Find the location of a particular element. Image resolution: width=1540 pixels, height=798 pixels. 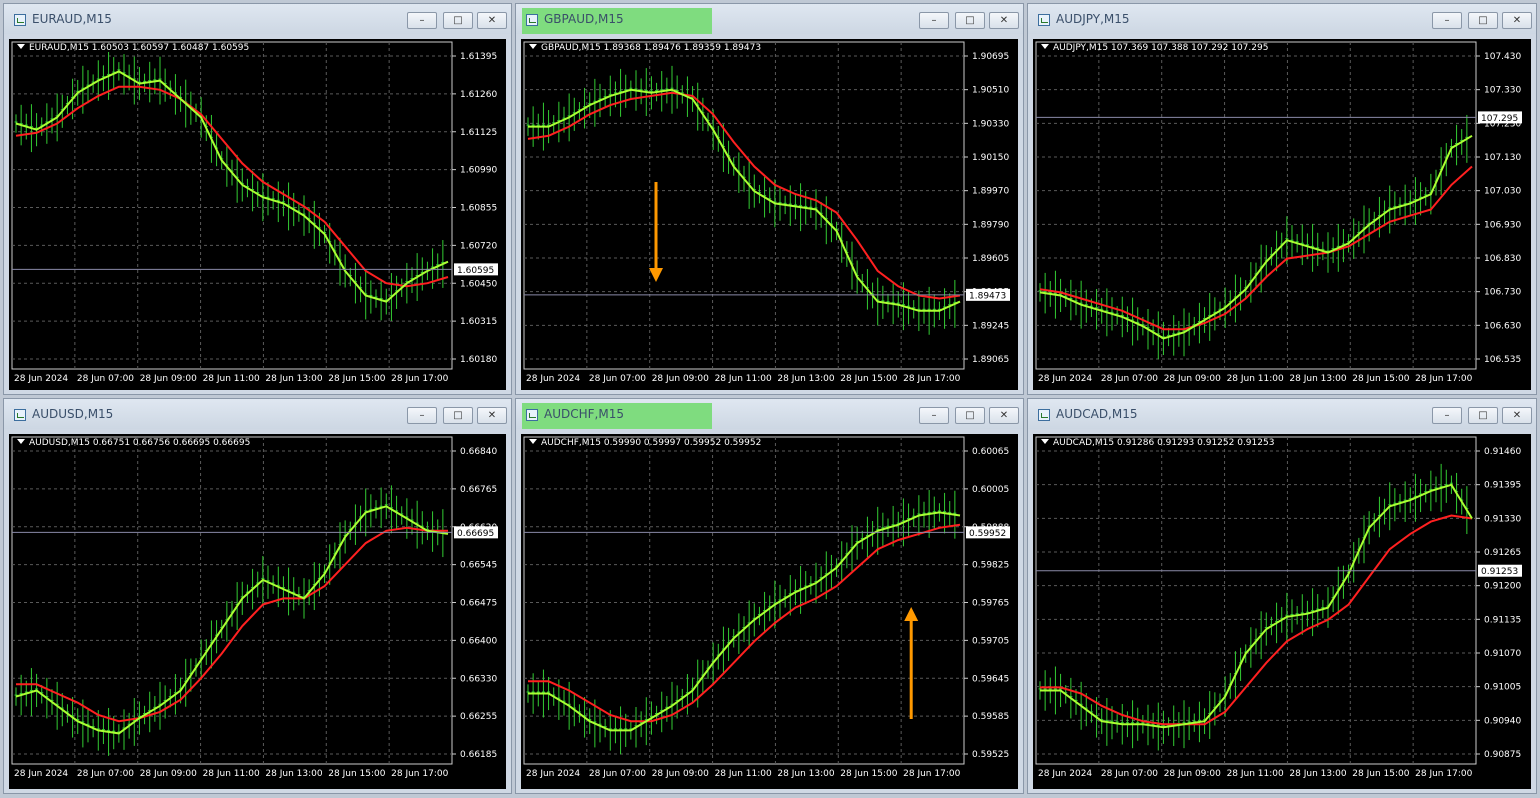

y-tick-label: 1.60855 is located at coordinates (478, 209).